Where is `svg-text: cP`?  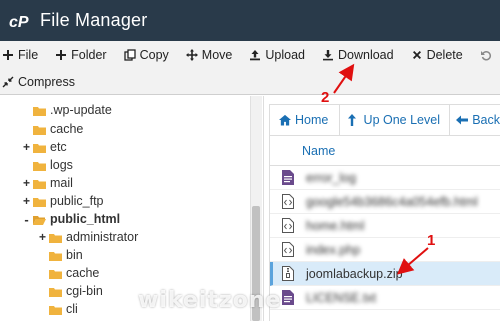 svg-text: cP is located at coordinates (19, 22).